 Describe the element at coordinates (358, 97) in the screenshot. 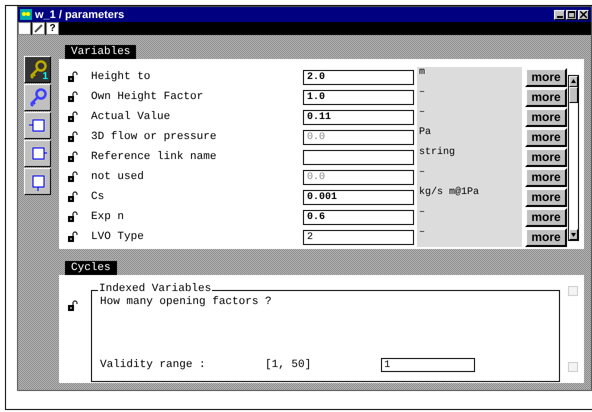

I see `value-field: 1.0` at that location.